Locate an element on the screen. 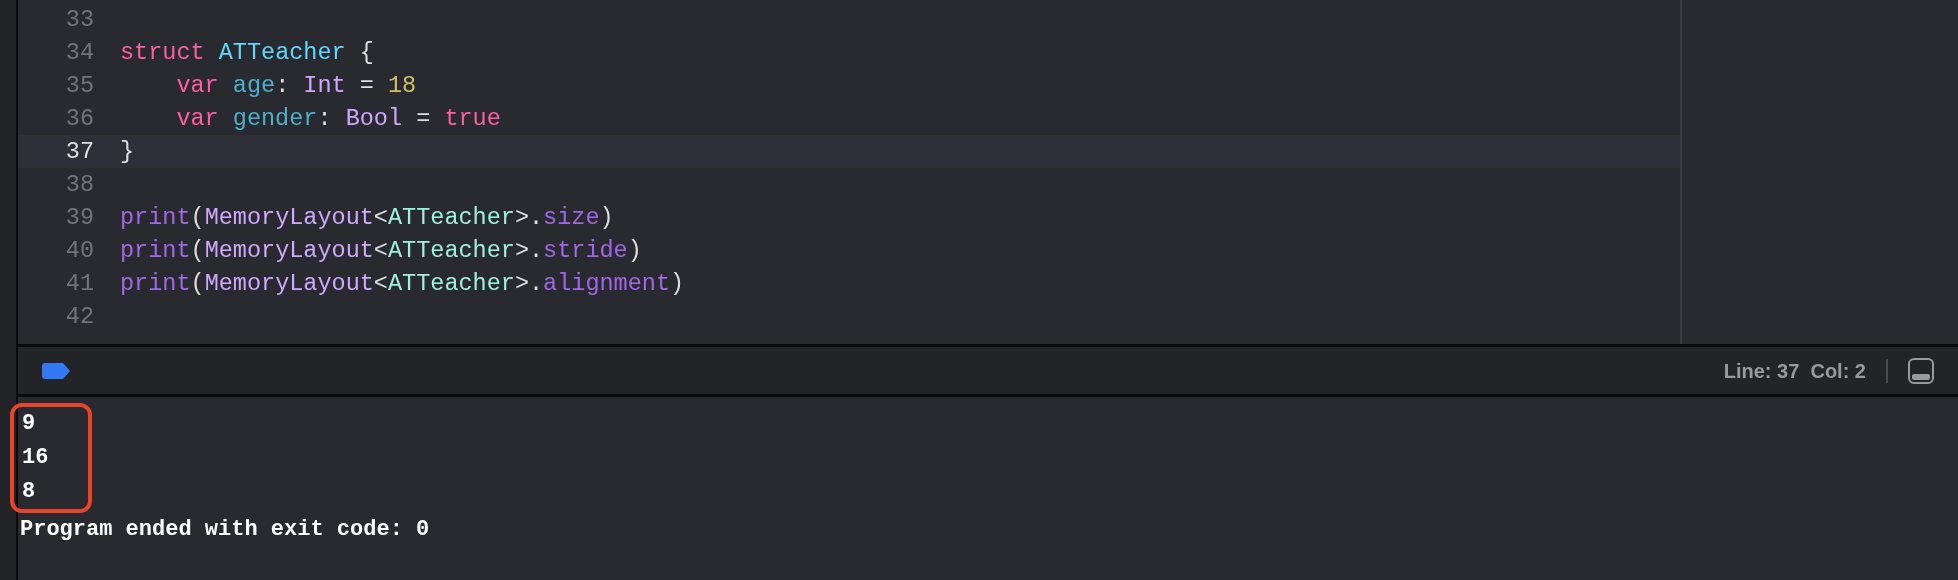  code-line: var age: Int = 18 is located at coordinates (296, 85).